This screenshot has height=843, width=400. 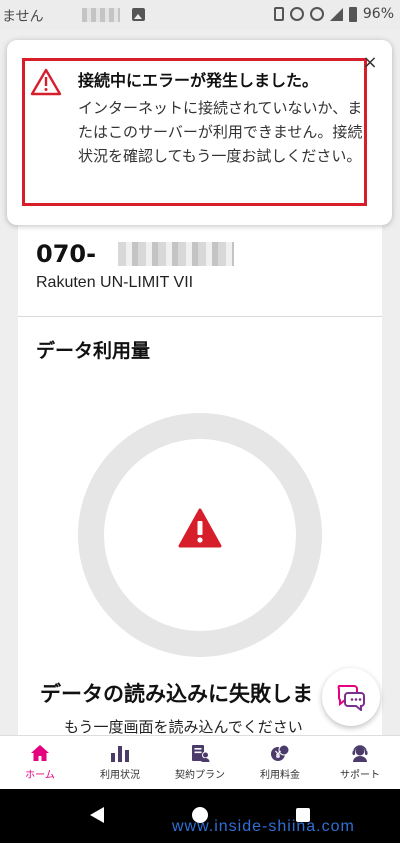 I want to click on image-notification-icon, so click(x=138, y=14).